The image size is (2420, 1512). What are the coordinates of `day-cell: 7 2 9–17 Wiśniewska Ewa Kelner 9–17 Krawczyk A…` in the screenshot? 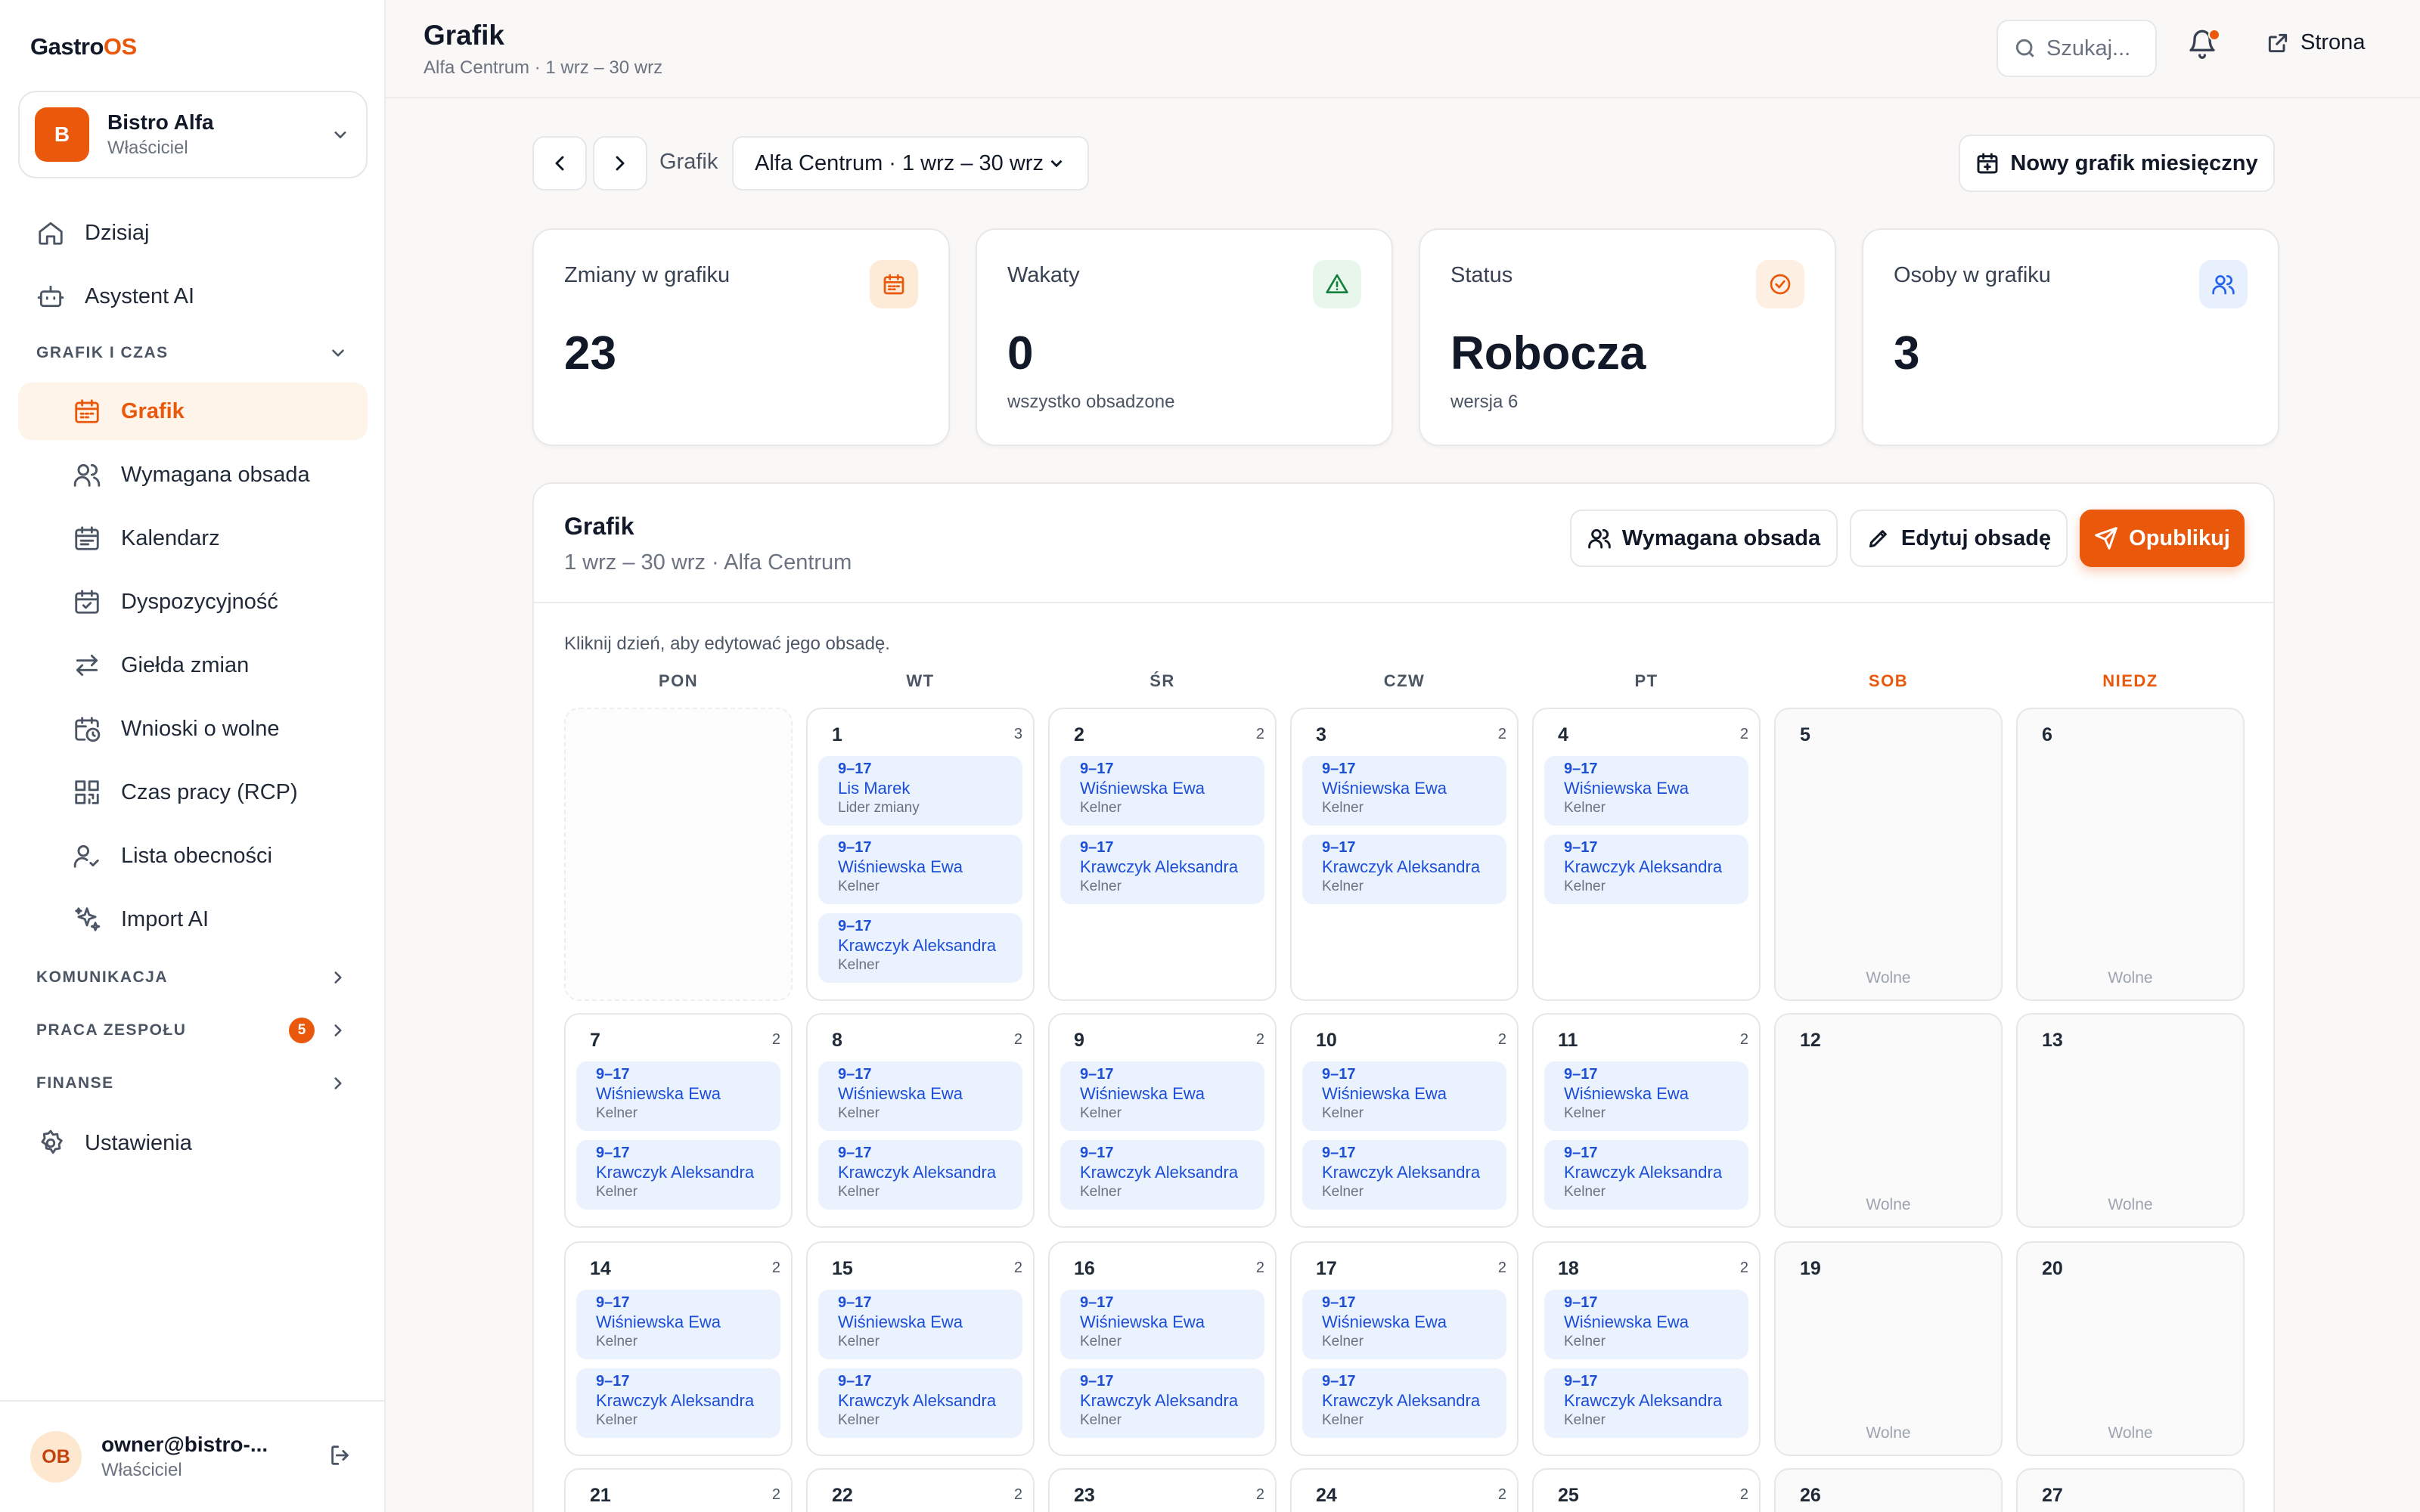 It's located at (678, 1120).